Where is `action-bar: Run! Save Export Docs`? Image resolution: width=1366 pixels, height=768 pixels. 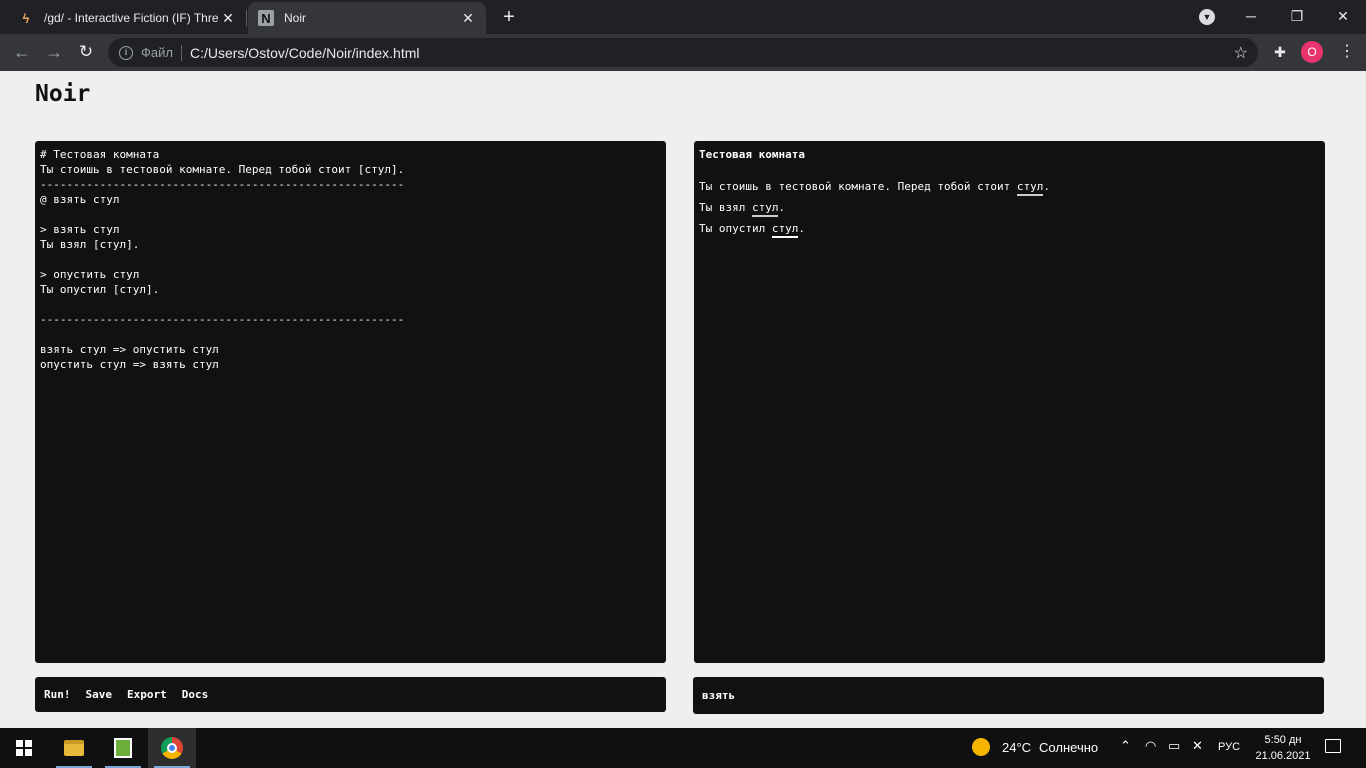 action-bar: Run! Save Export Docs is located at coordinates (350, 694).